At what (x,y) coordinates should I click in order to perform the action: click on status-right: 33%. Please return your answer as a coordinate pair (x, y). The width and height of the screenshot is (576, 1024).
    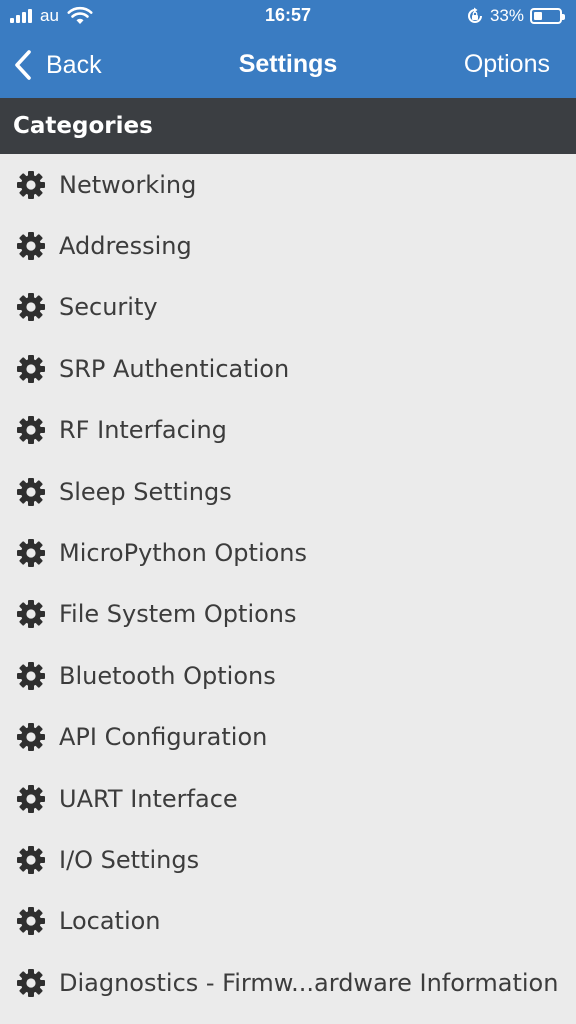
    Looking at the image, I should click on (515, 16).